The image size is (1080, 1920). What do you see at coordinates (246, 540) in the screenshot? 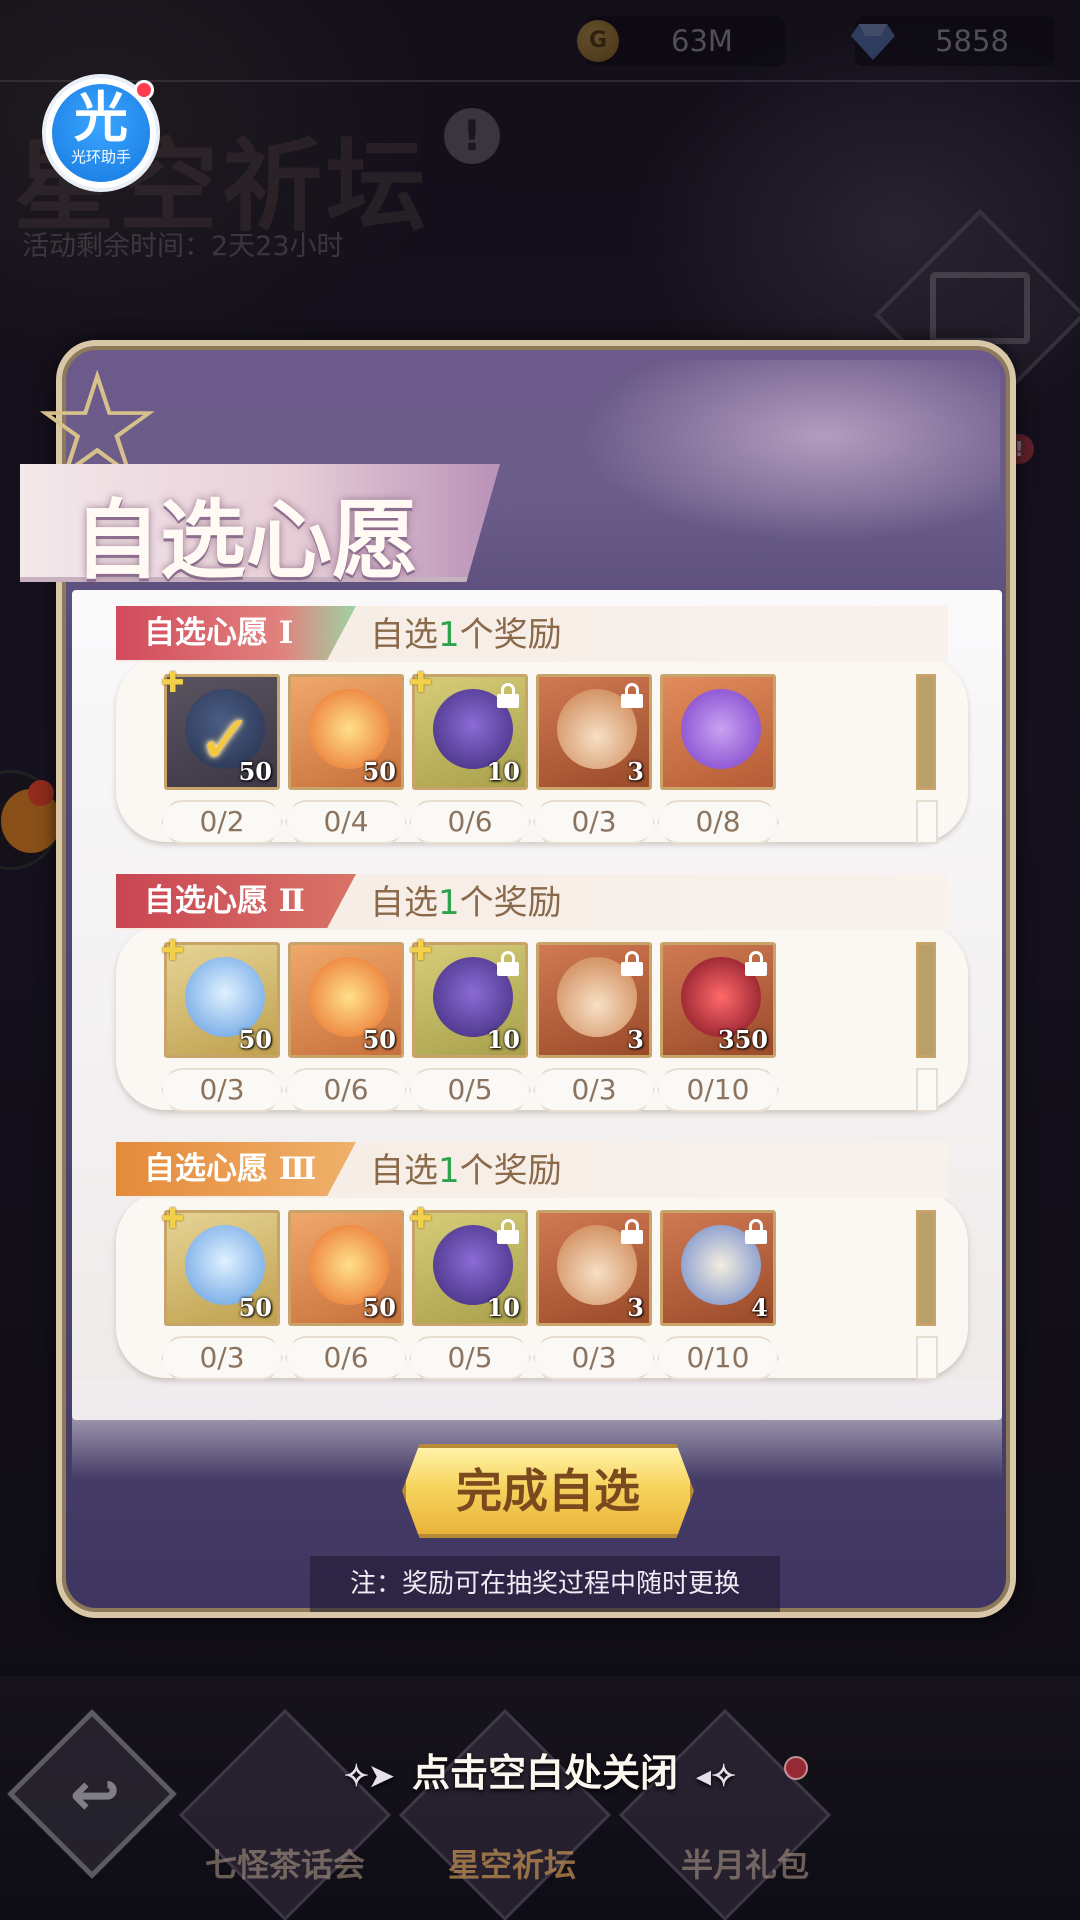
I see `popup-title: 自选心愿` at bounding box center [246, 540].